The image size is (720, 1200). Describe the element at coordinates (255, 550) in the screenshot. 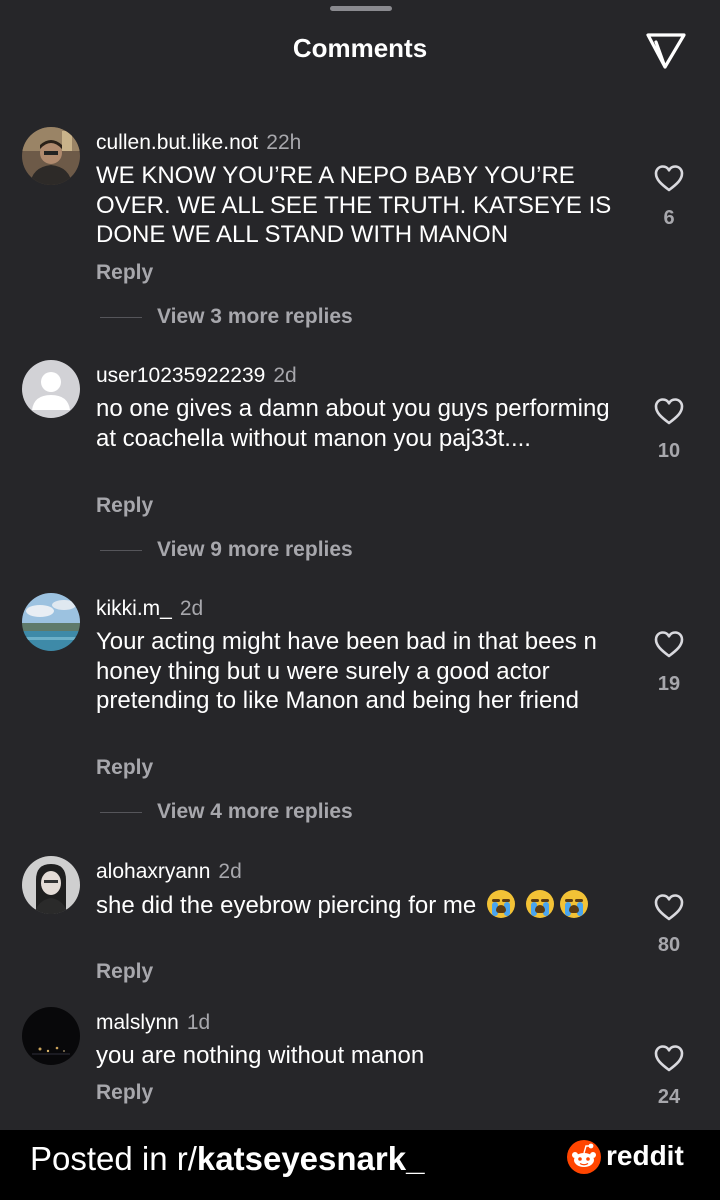

I see `view-more-replies-button: View 9 more replies` at that location.